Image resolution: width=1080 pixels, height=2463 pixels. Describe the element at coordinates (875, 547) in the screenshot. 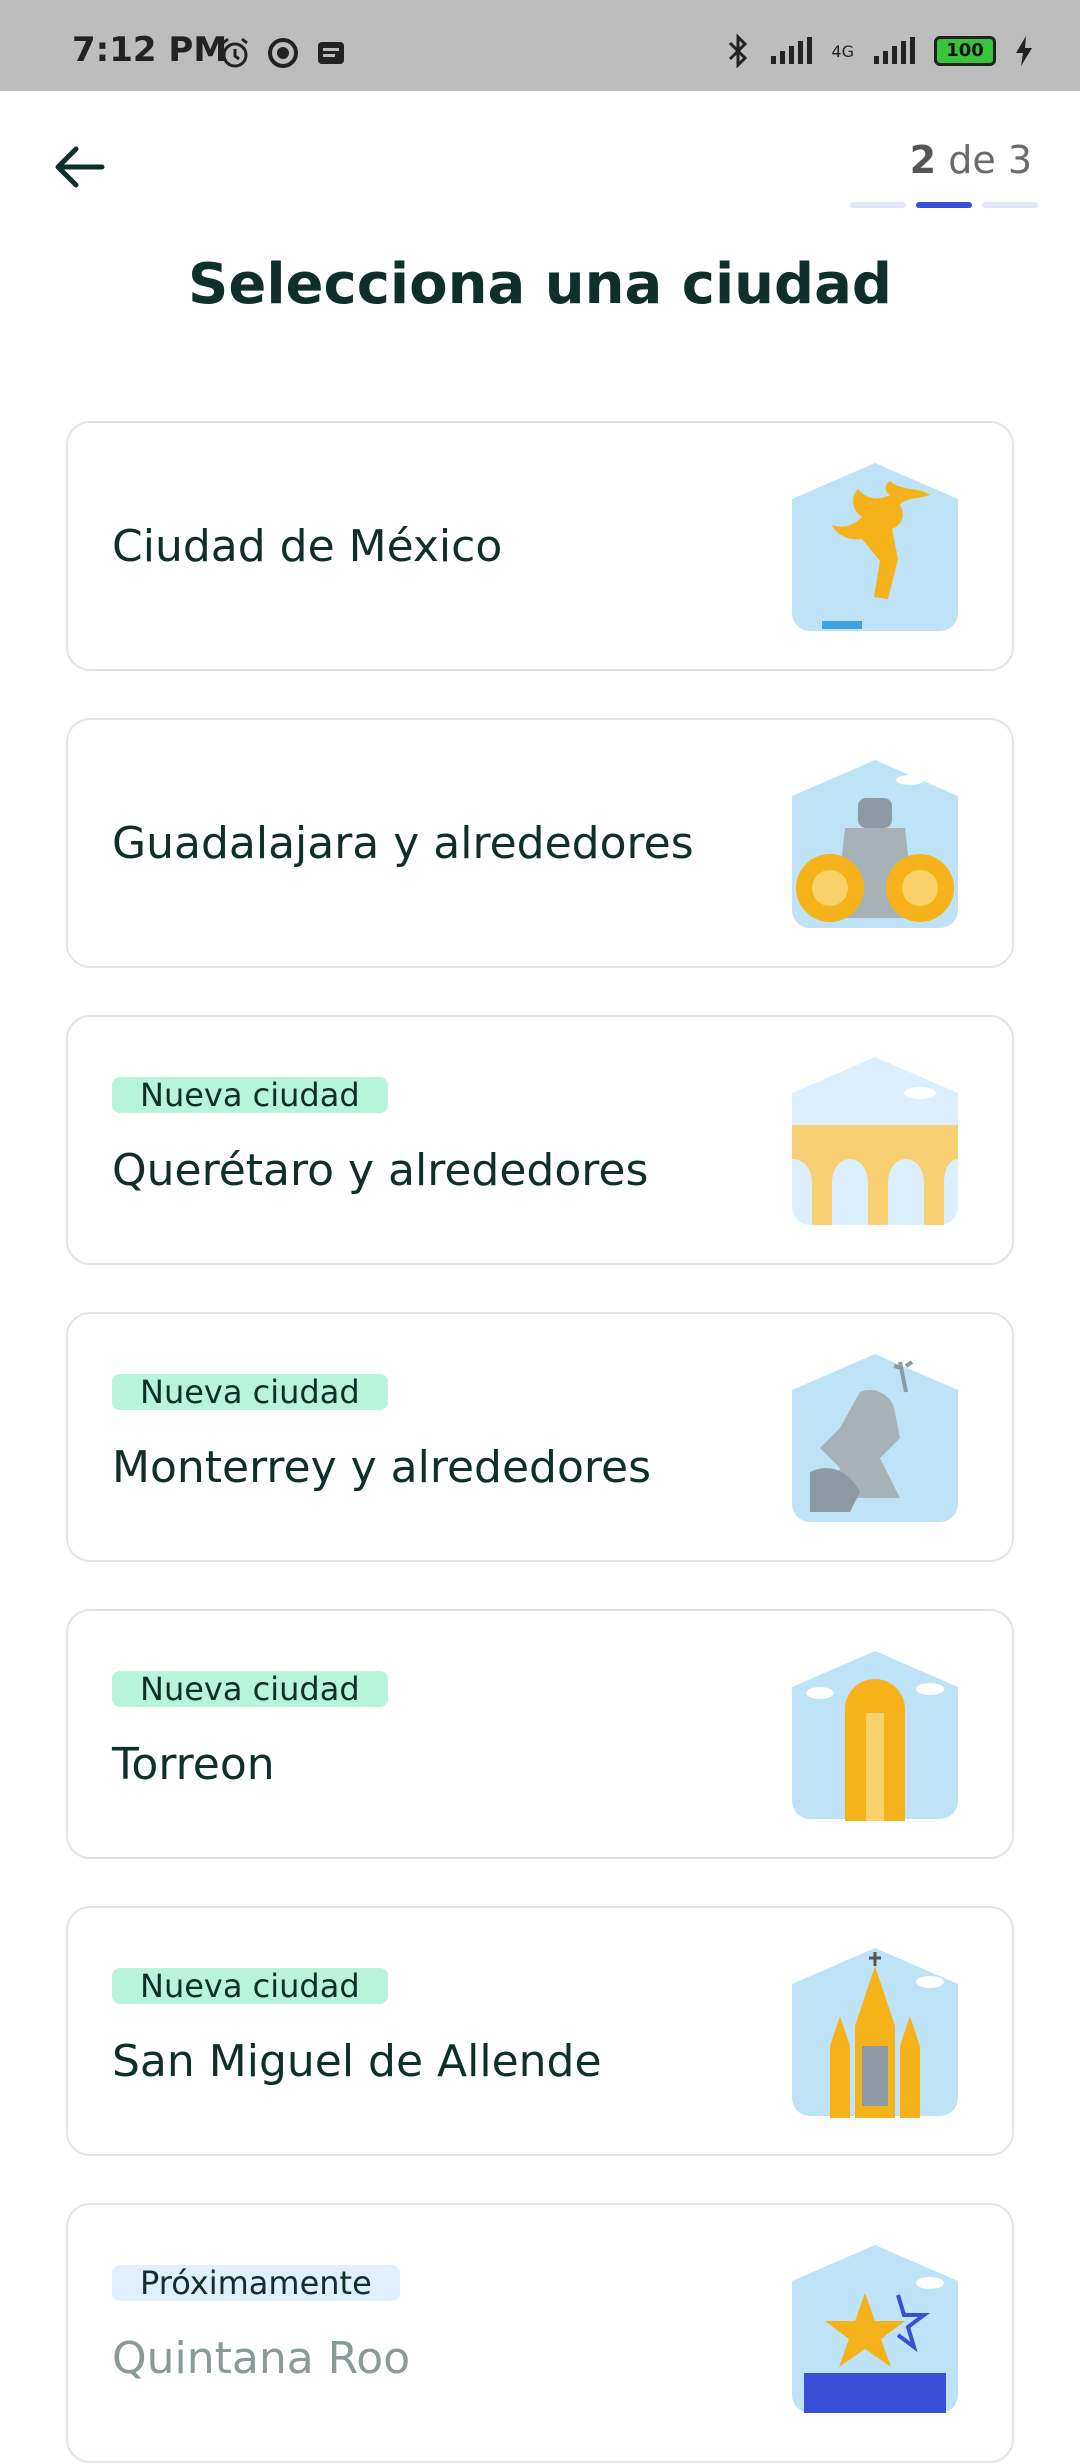

I see `angel-independence-illustration` at that location.